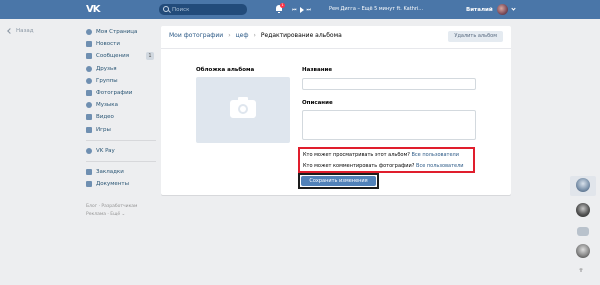 The height and width of the screenshot is (285, 600). I want to click on description-label: Описание, so click(317, 103).